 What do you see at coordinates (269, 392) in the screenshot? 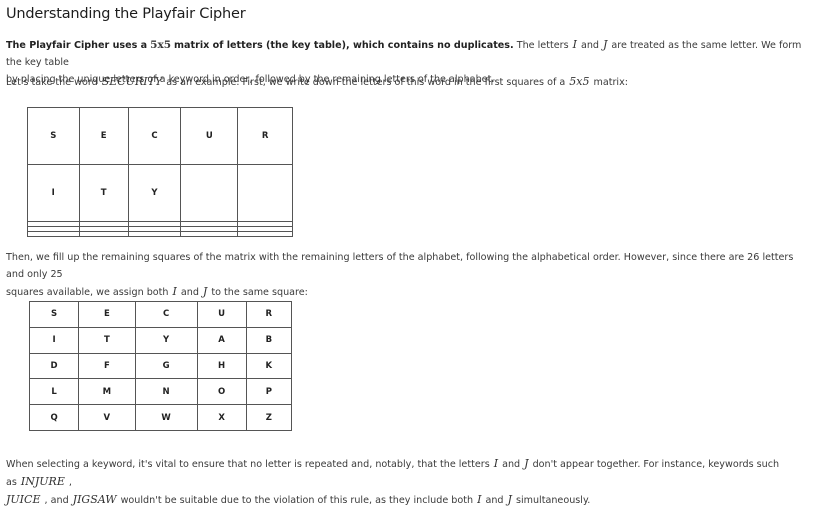
I see `table-cell: P` at bounding box center [269, 392].